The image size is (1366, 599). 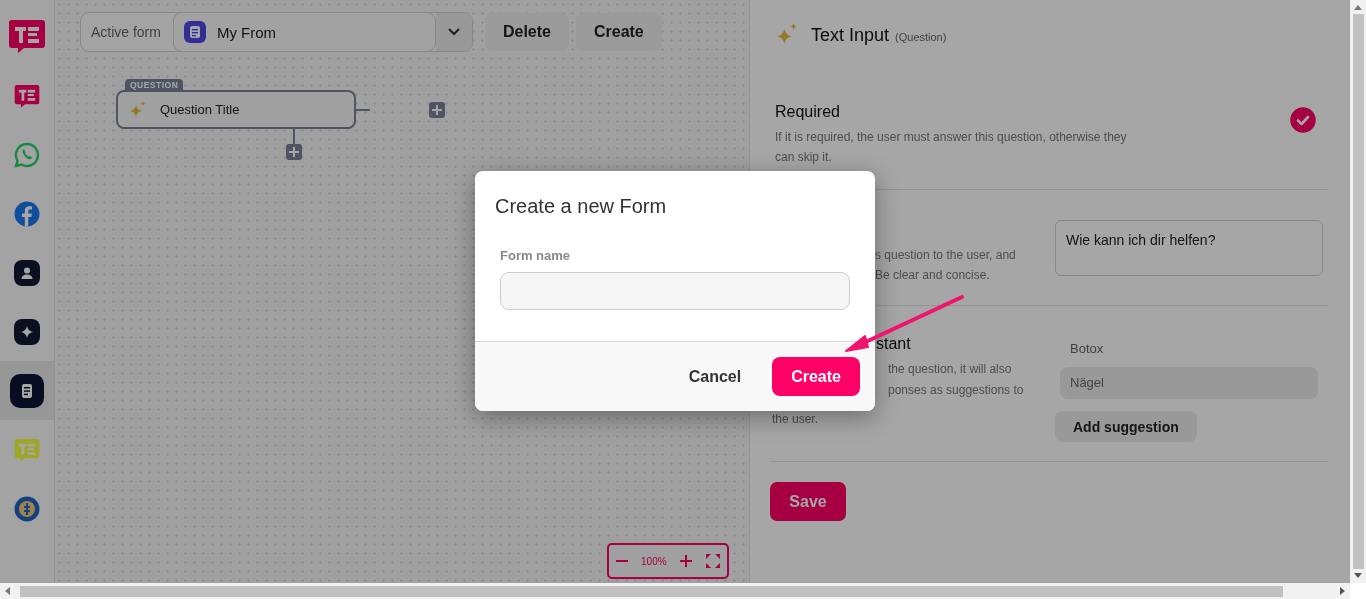 I want to click on section-description: s question to the user, and, so click(x=946, y=255).